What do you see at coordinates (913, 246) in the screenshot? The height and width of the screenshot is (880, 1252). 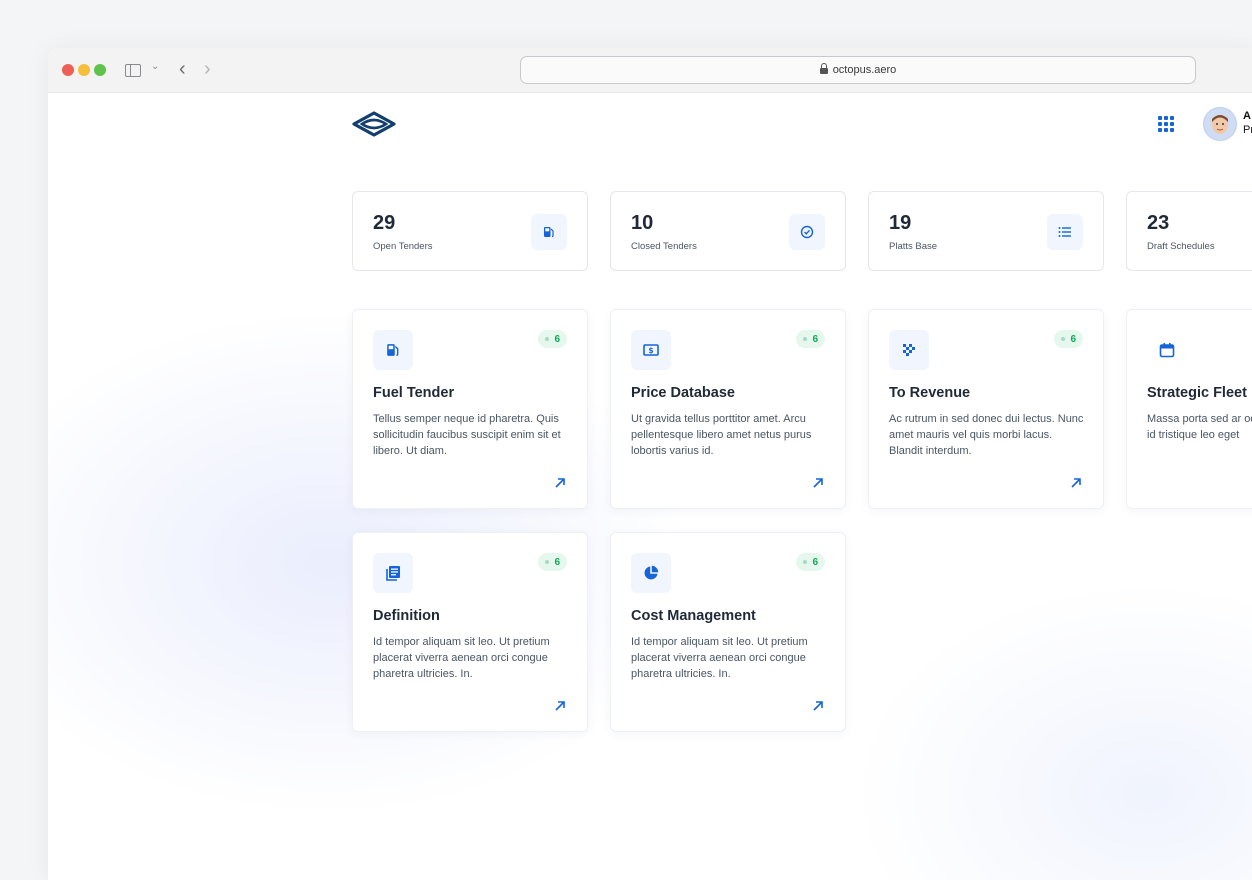 I see `stat-label: Platts Base` at bounding box center [913, 246].